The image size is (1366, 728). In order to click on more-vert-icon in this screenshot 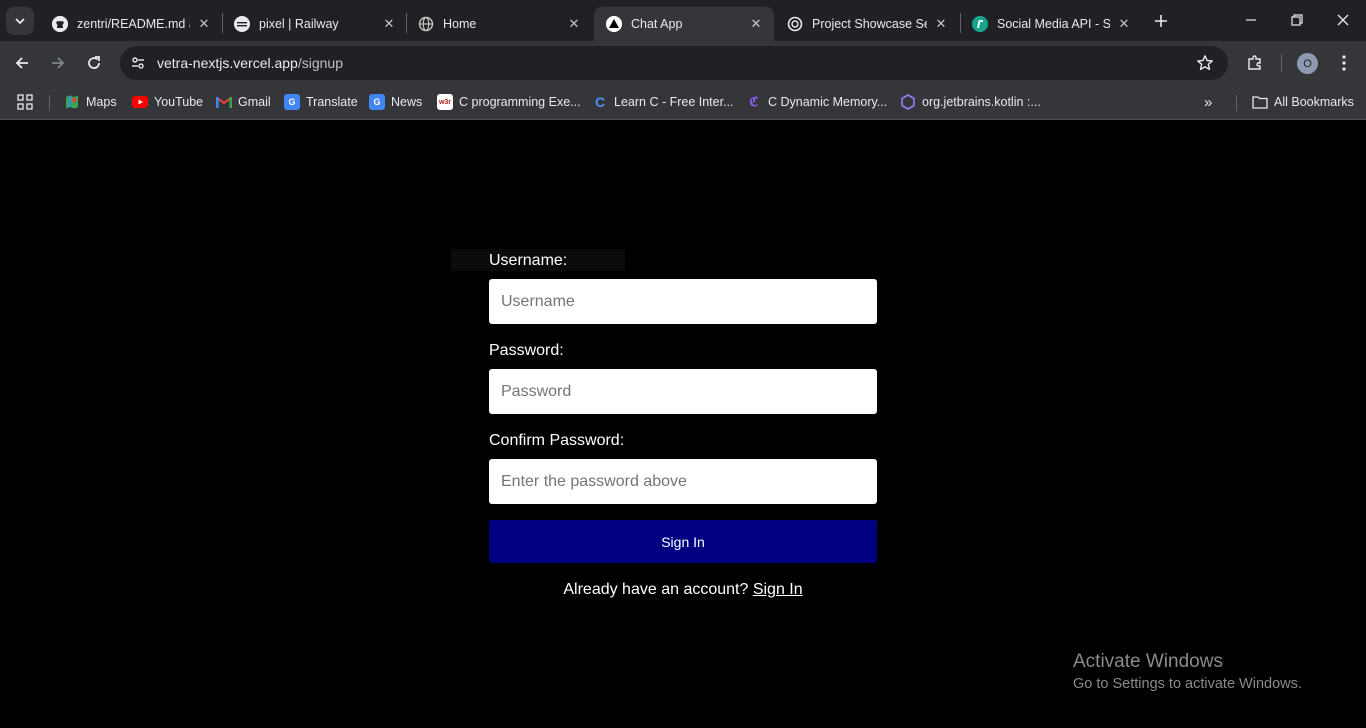, I will do `click(1344, 63)`.